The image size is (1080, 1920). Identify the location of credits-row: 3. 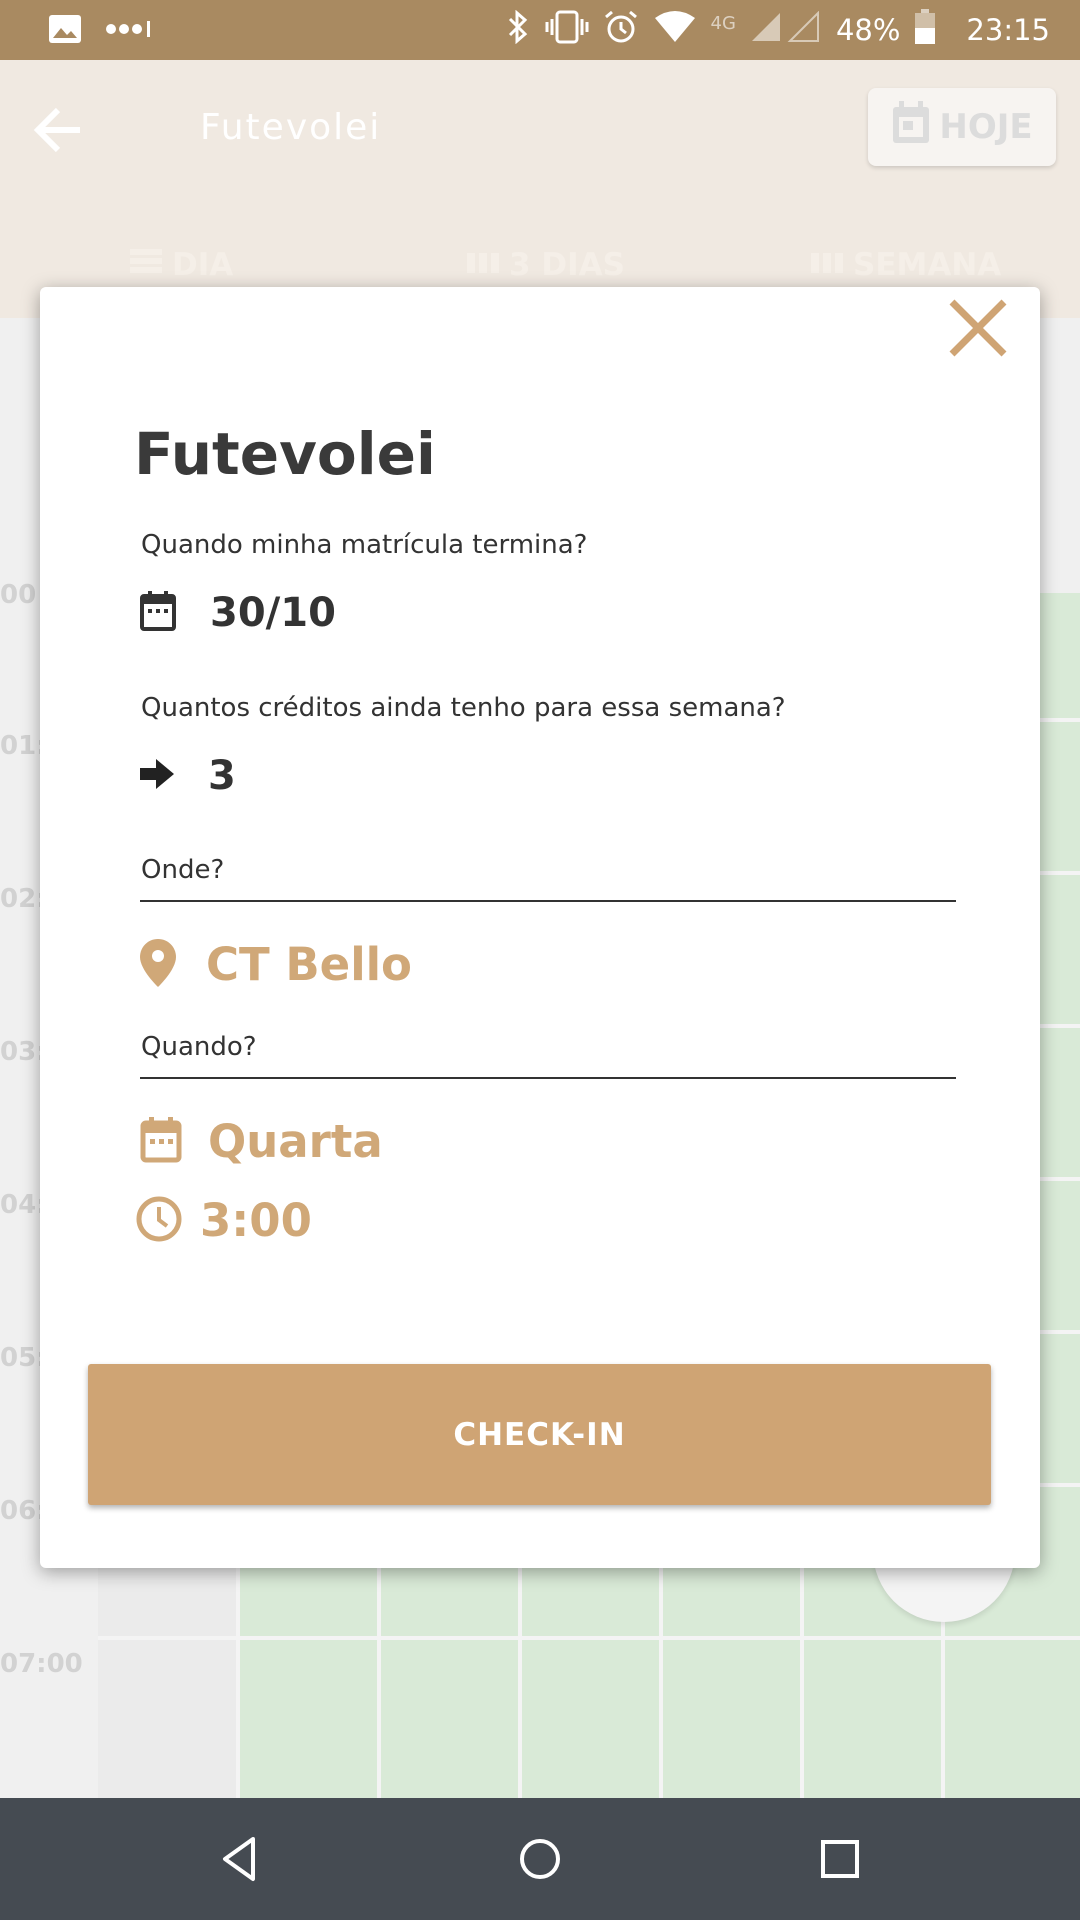
(188, 776).